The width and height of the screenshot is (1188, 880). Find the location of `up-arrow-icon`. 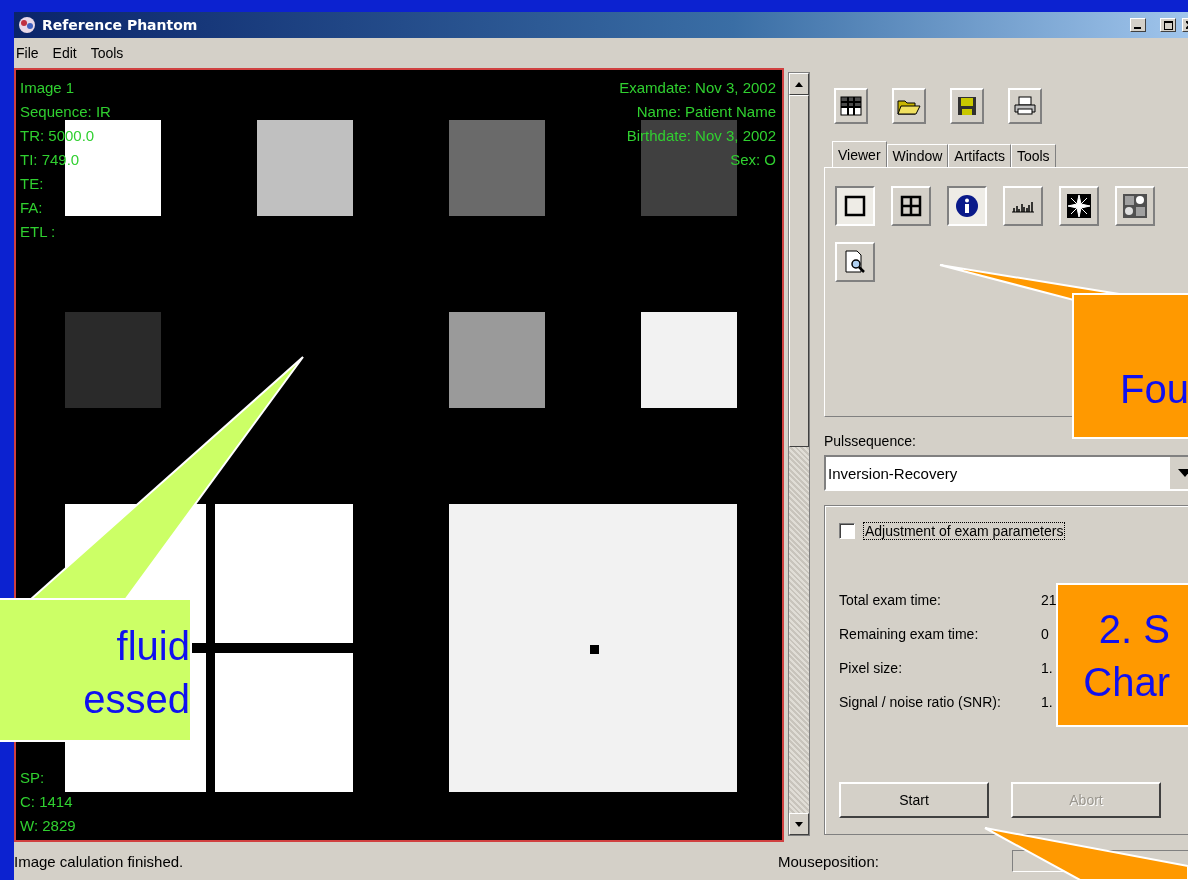

up-arrow-icon is located at coordinates (799, 84).